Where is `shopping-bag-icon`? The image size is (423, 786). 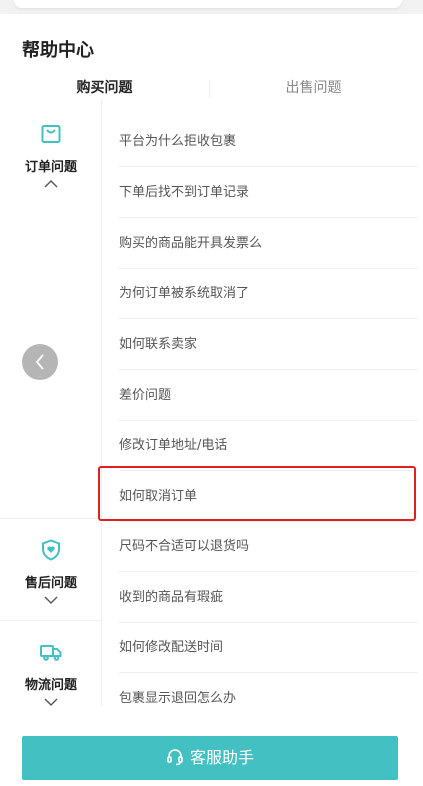 shopping-bag-icon is located at coordinates (51, 134).